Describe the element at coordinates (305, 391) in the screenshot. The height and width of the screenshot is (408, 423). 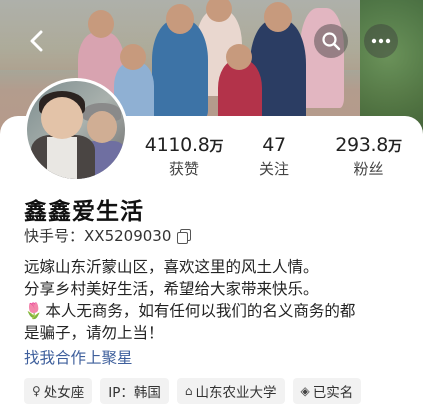
I see `verified-icon: ◈` at that location.